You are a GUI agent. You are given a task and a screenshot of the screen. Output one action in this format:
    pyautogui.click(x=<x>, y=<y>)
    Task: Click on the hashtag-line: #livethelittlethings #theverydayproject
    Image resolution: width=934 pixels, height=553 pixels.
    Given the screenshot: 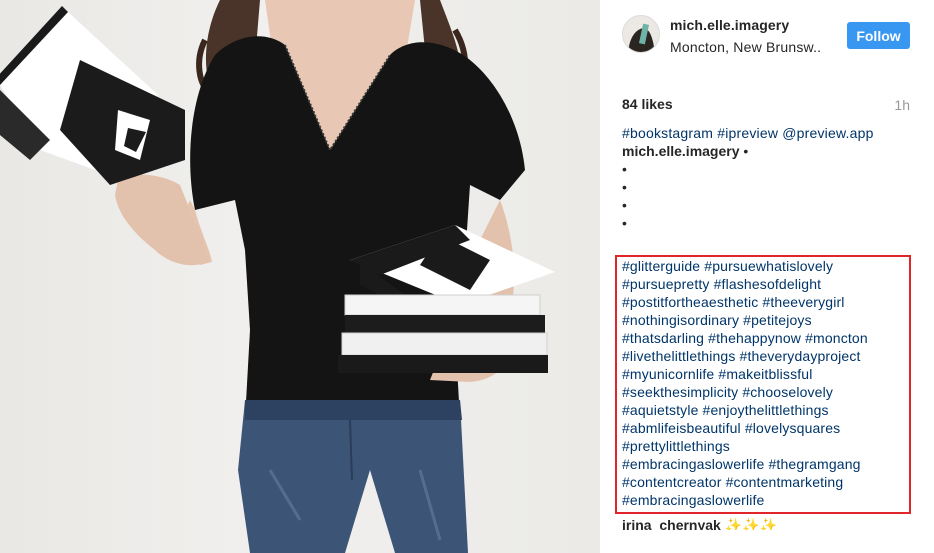 What is the action you would take?
    pyautogui.click(x=767, y=356)
    